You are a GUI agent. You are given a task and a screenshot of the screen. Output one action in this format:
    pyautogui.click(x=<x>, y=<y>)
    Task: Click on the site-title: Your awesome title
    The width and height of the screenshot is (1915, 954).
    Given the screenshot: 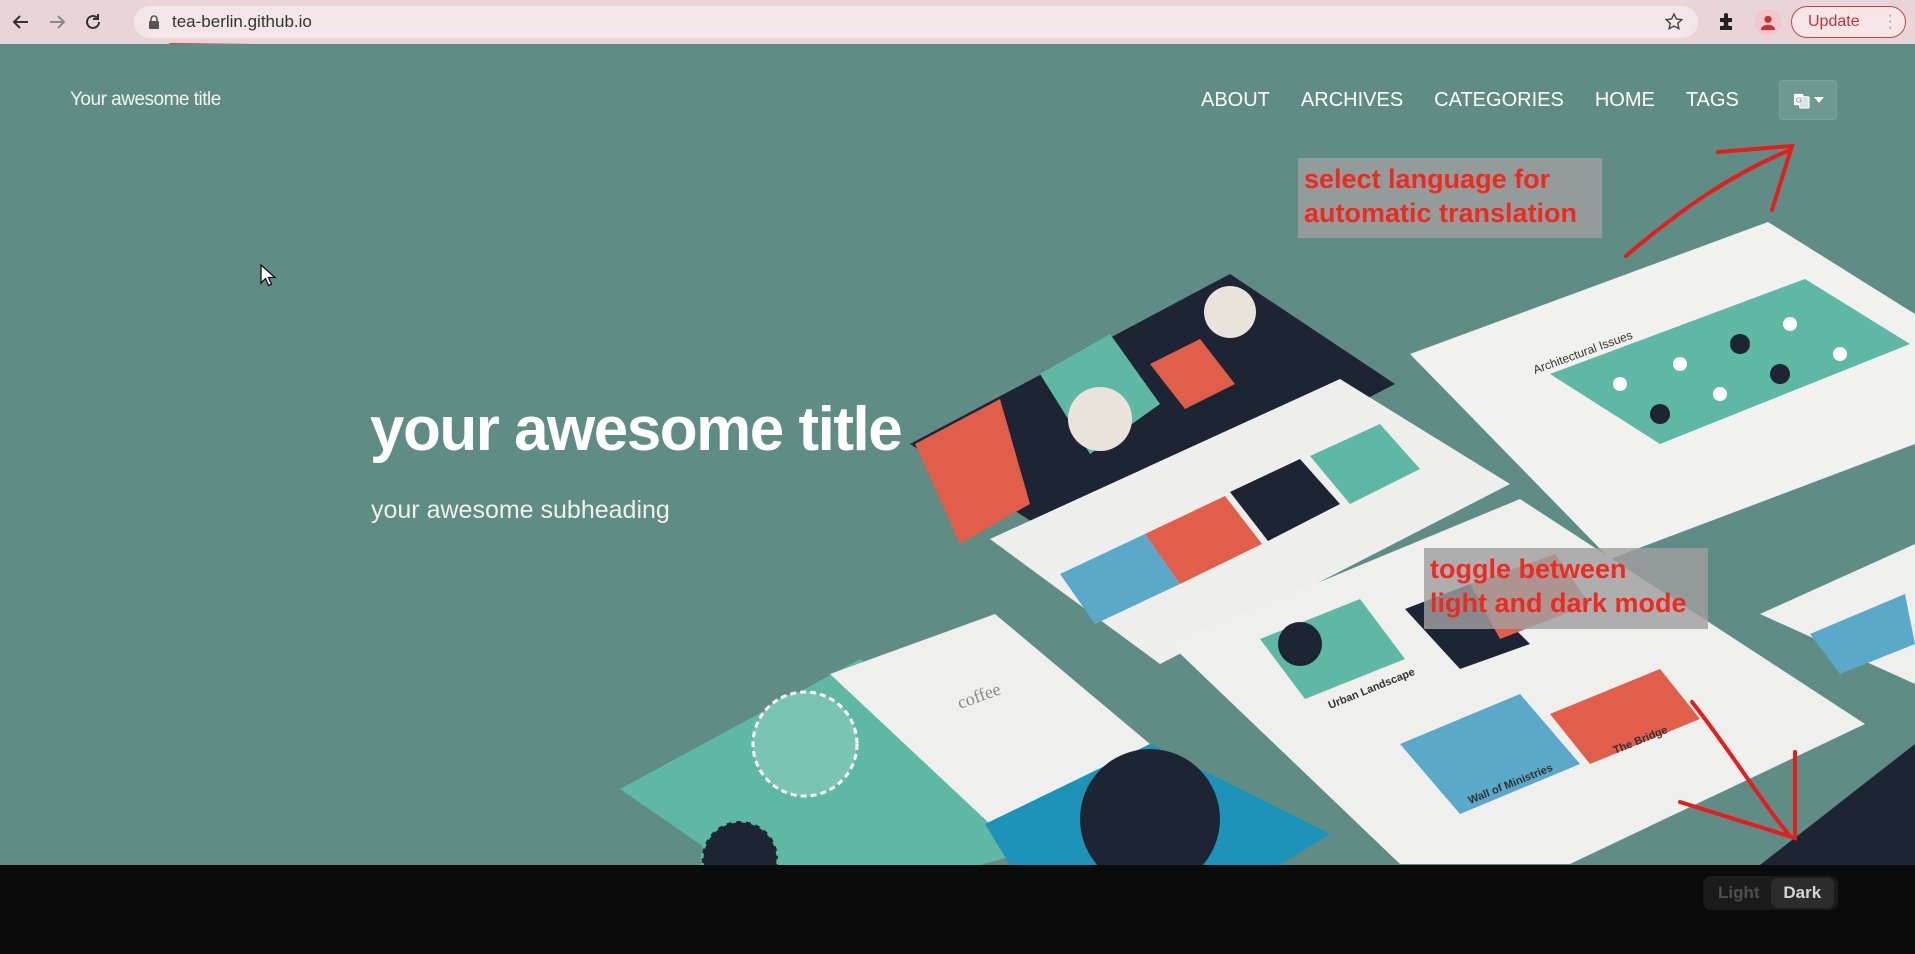 What is the action you would take?
    pyautogui.click(x=145, y=100)
    